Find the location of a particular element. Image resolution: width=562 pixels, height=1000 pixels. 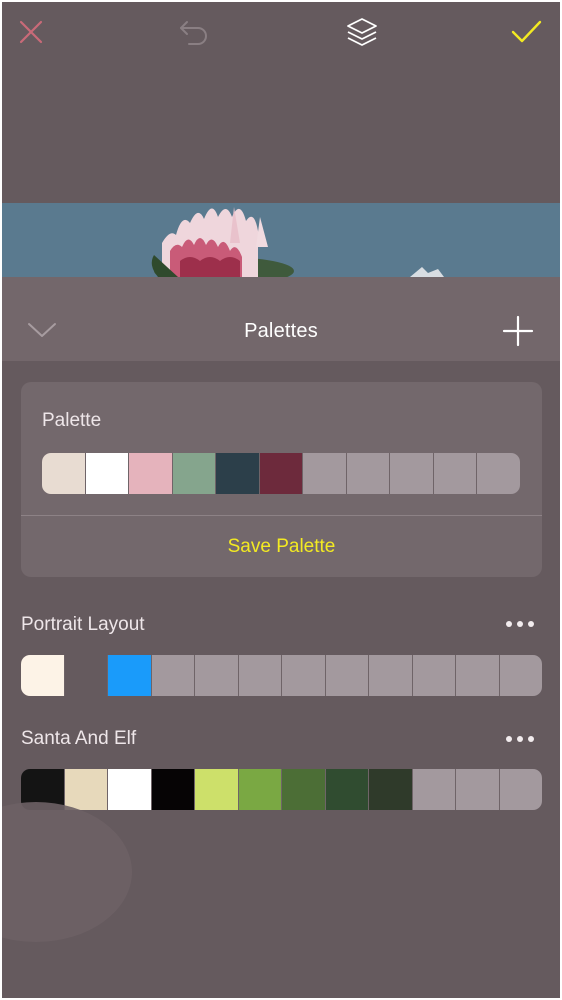

layers-button is located at coordinates (362, 32).